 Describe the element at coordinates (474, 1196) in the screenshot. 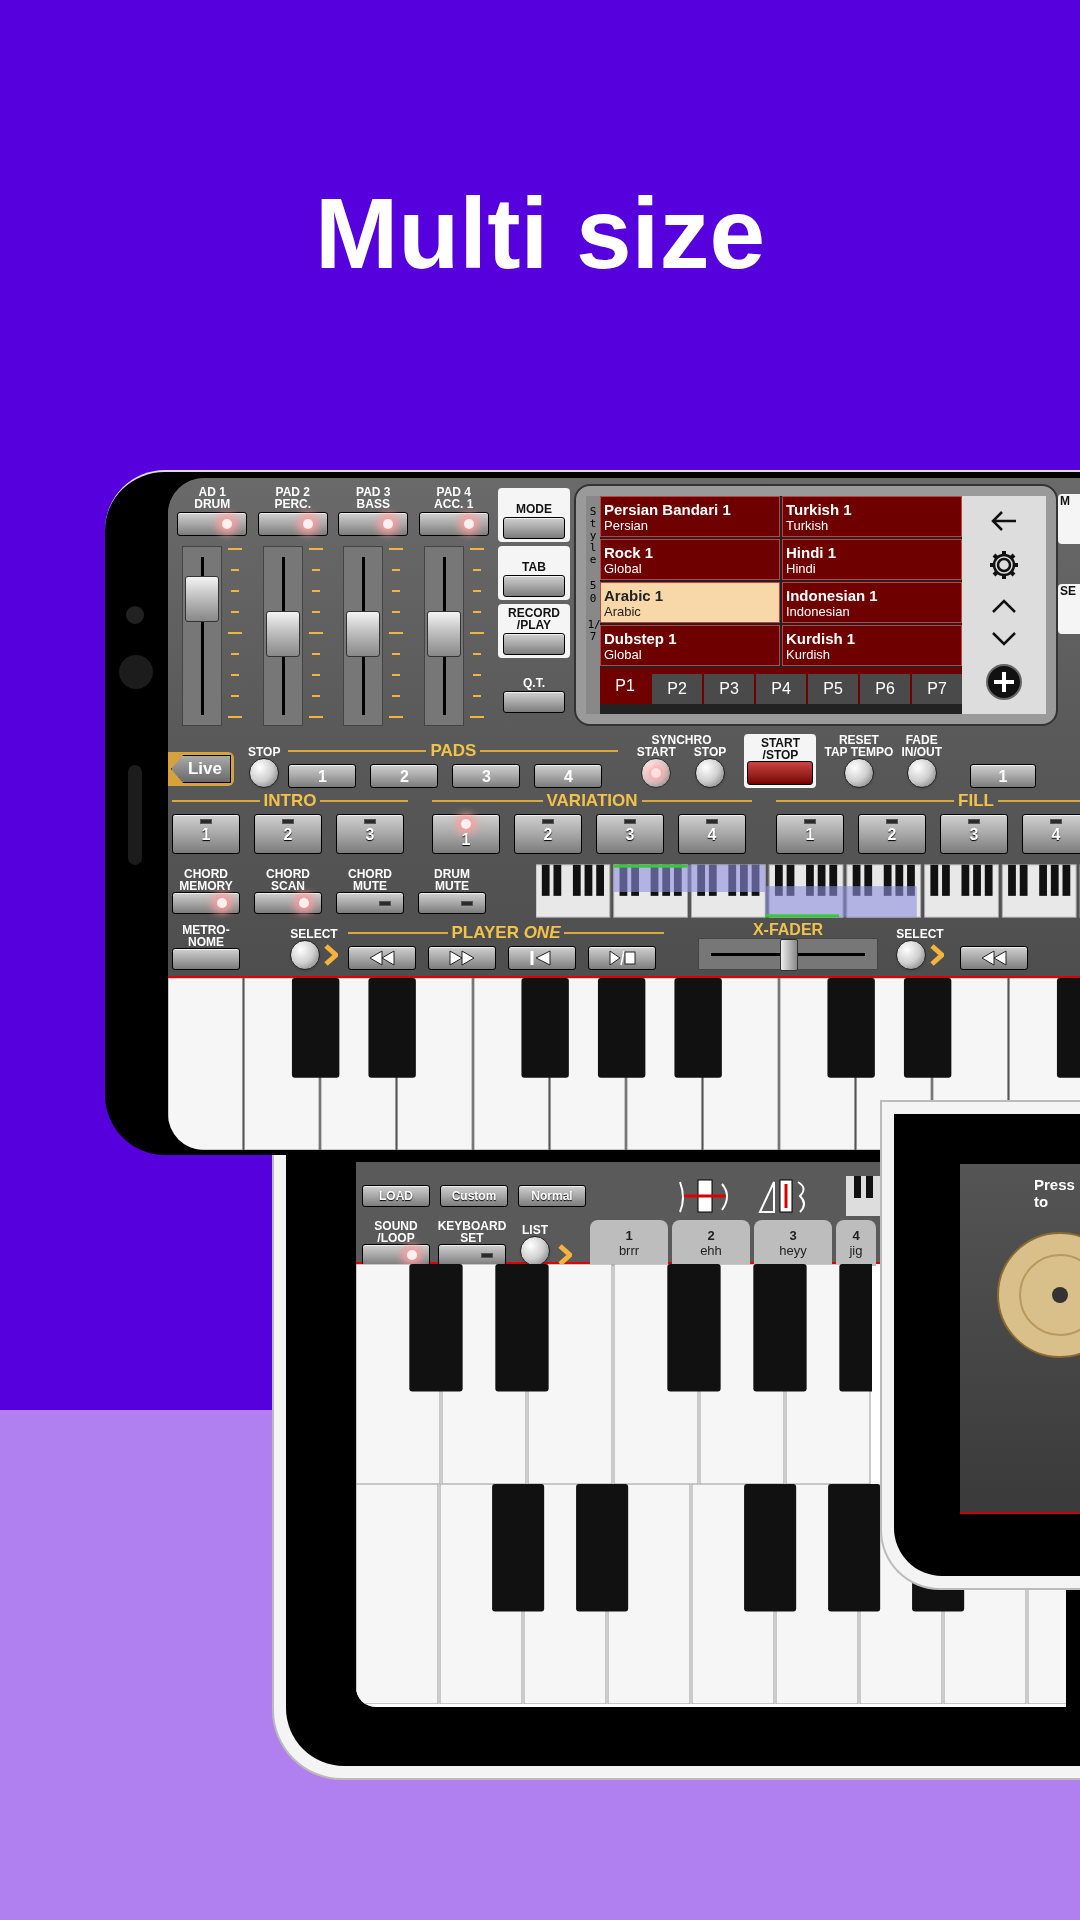

I see `preset-button: Custom` at that location.